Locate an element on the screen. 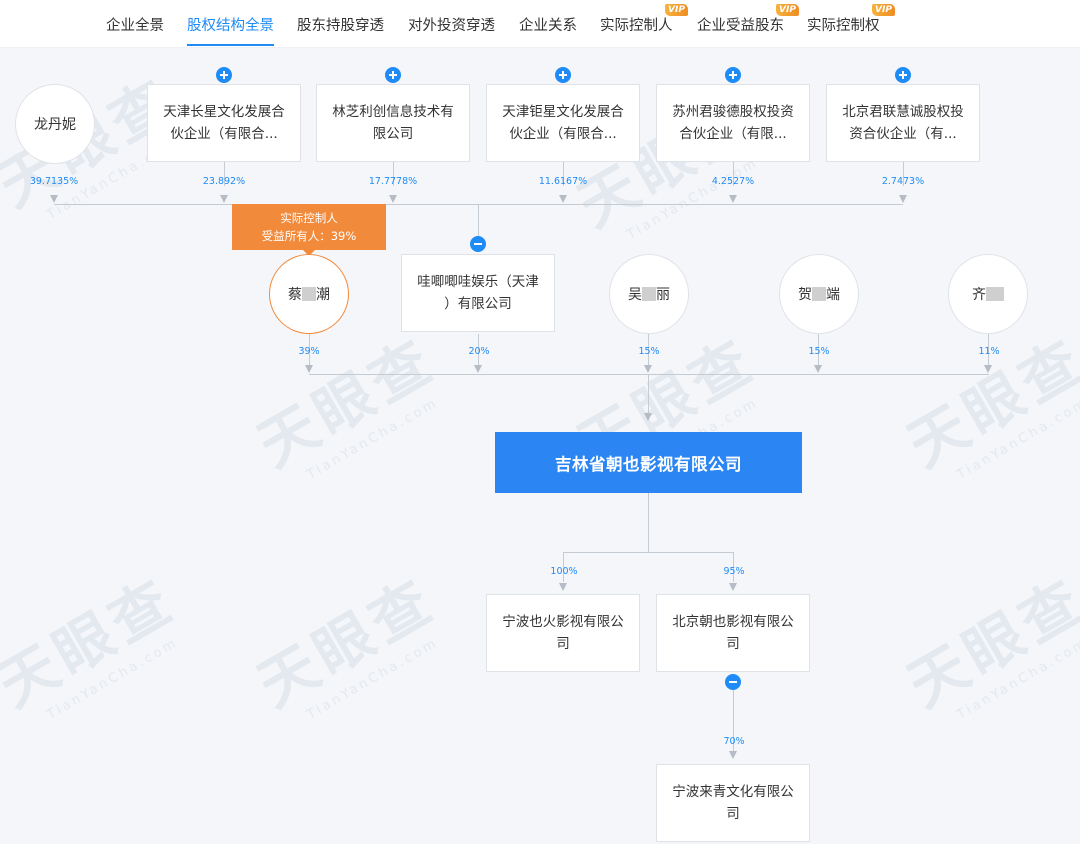 The image size is (1080, 844). share-percent: 39% is located at coordinates (309, 351).